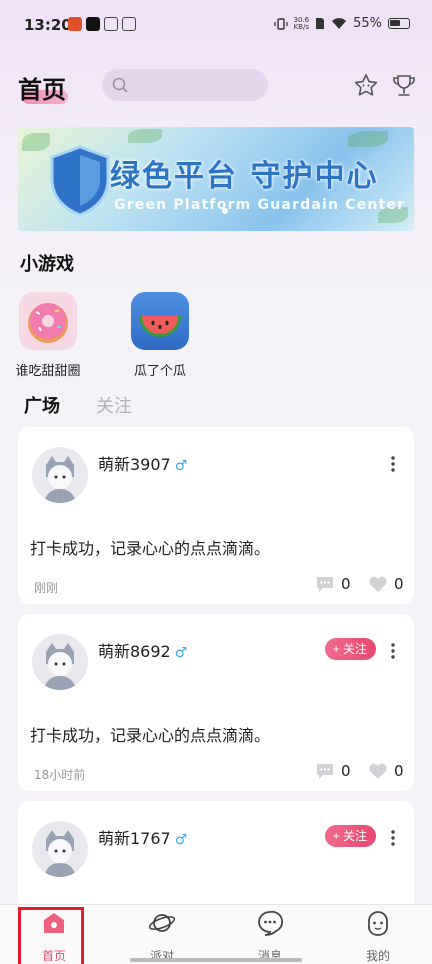 The width and height of the screenshot is (432, 964). What do you see at coordinates (47, 264) in the screenshot?
I see `section-title-games: 小游戏` at bounding box center [47, 264].